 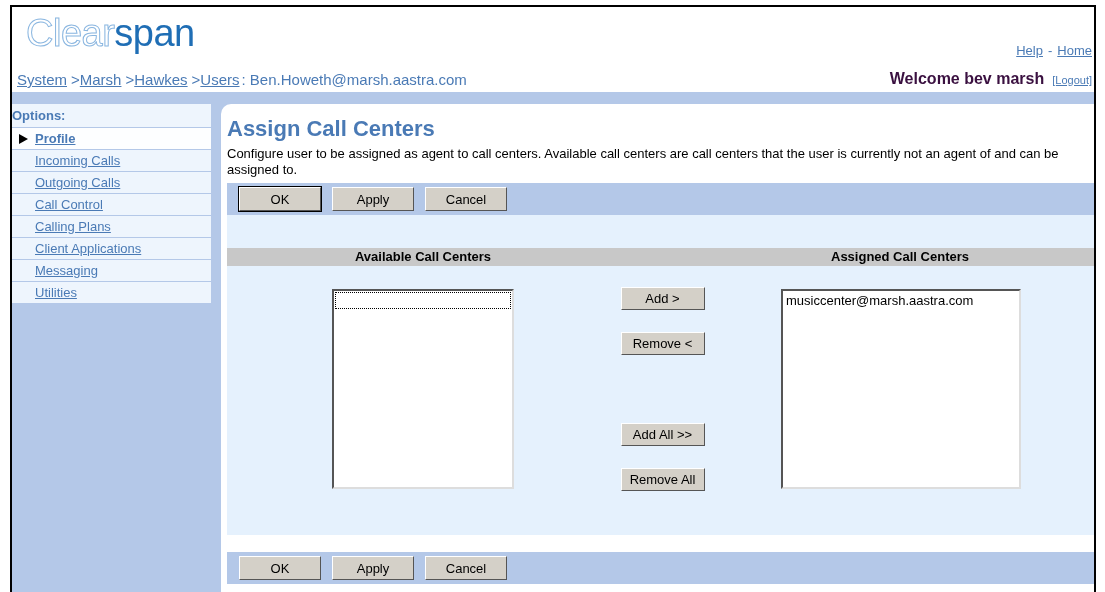 What do you see at coordinates (662, 298) in the screenshot?
I see `move-button: Add >` at bounding box center [662, 298].